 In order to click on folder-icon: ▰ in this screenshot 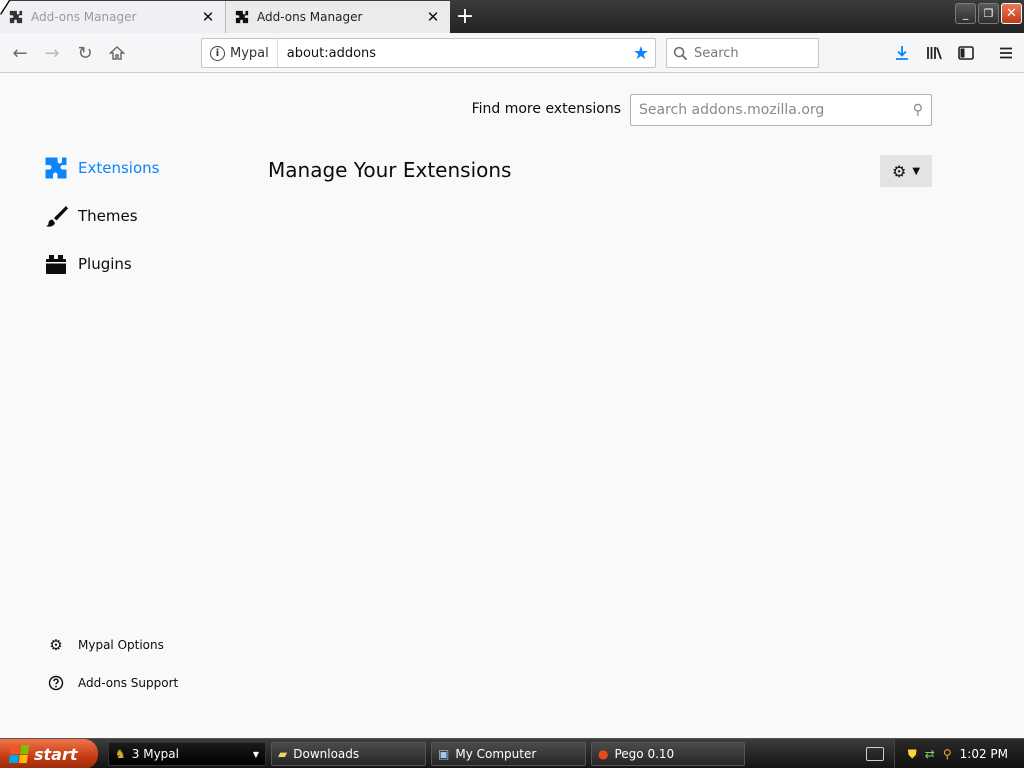, I will do `click(283, 754)`.